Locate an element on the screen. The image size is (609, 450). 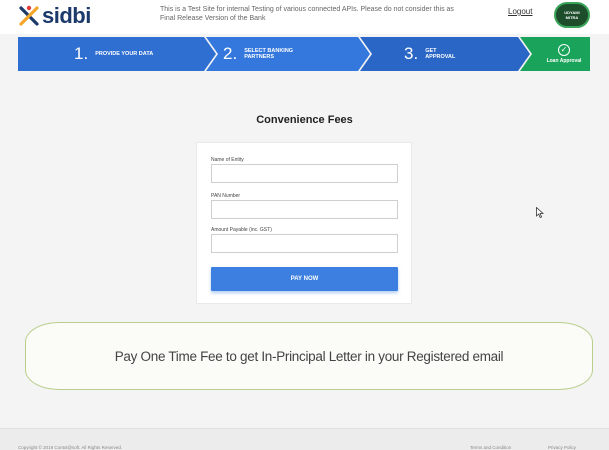
step-2-label: SELECT BANKING PARTNERS is located at coordinates (269, 54).